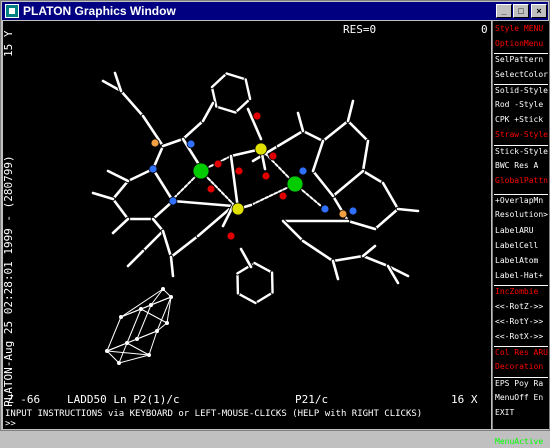 This screenshot has width=550, height=448. Describe the element at coordinates (521, 200) in the screenshot. I see `menu-item-11: +OverlapMn` at that location.